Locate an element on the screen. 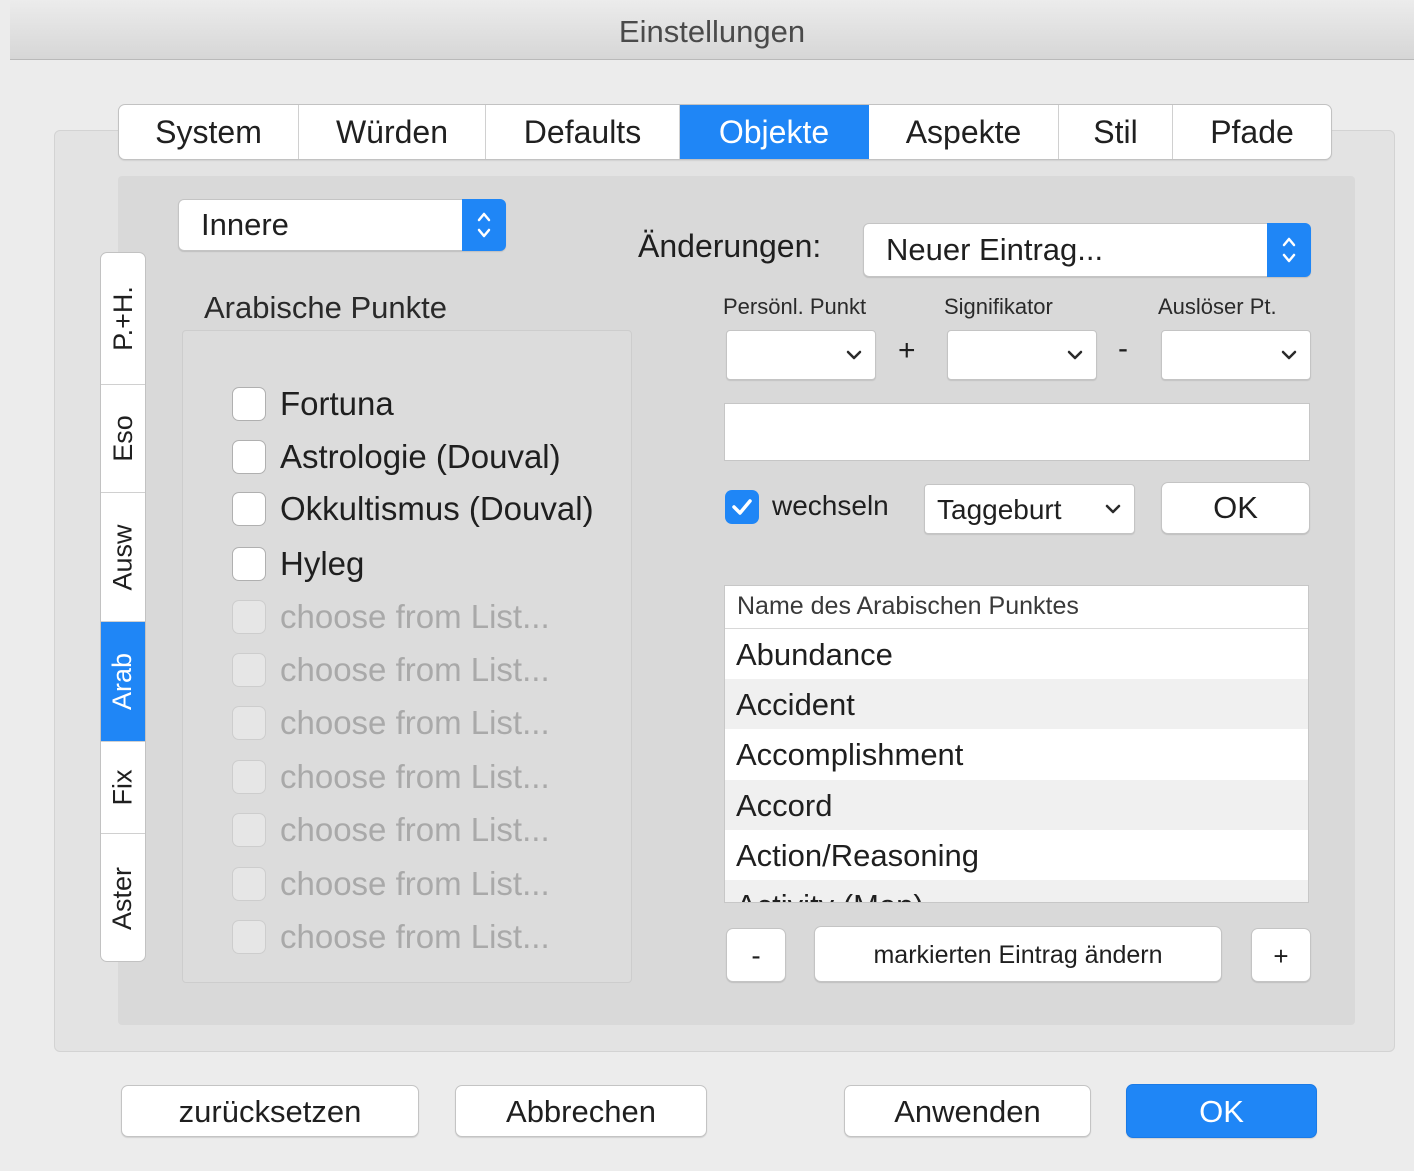 The height and width of the screenshot is (1171, 1414). side-tab-arab: Arab is located at coordinates (123, 682).